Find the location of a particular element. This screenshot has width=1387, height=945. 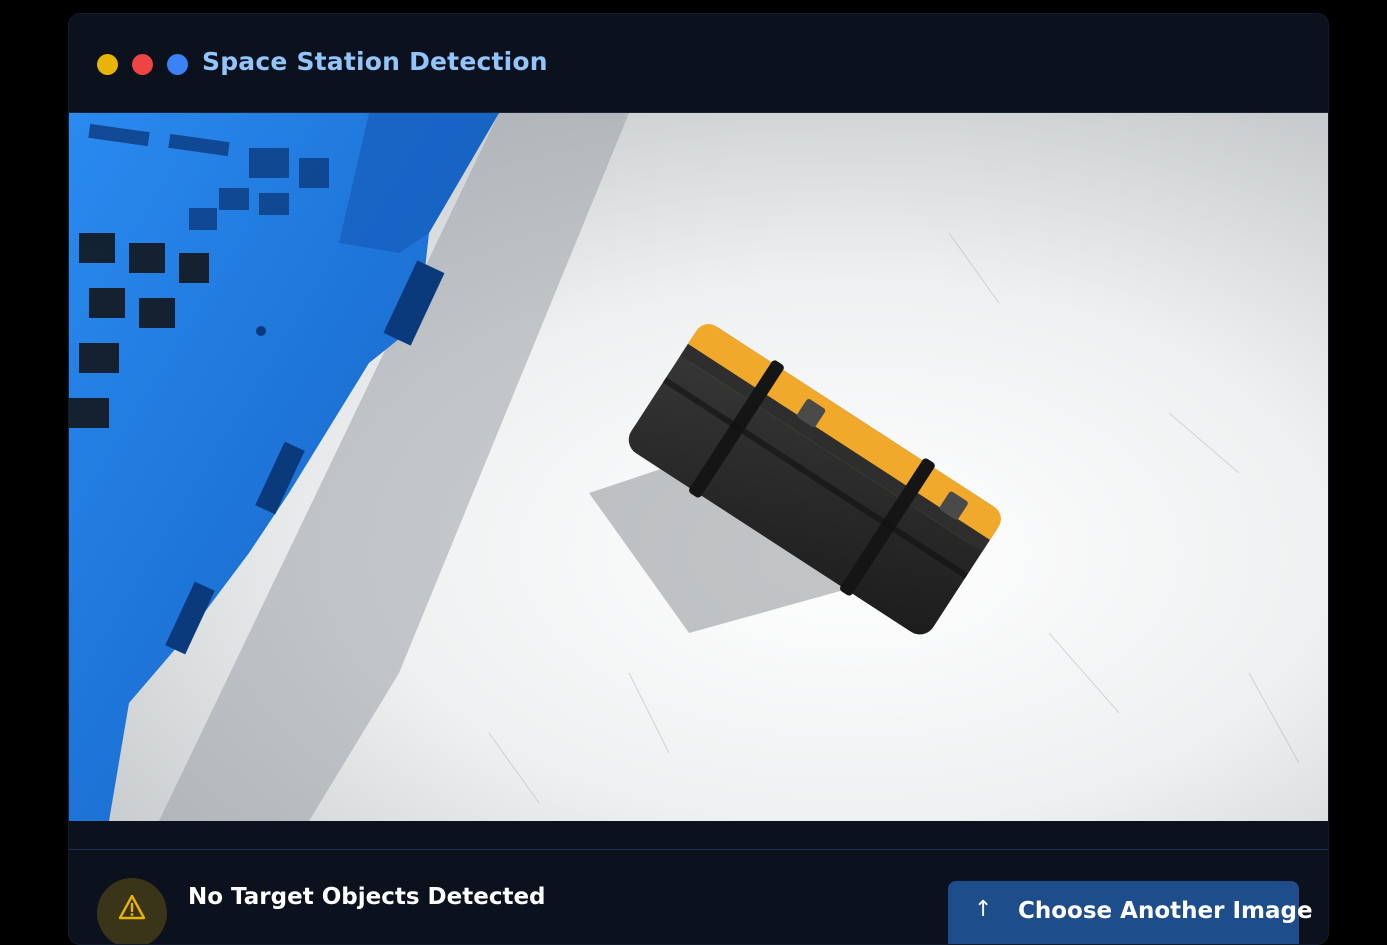

detection-status-title: No Target Objects Detected is located at coordinates (367, 897).